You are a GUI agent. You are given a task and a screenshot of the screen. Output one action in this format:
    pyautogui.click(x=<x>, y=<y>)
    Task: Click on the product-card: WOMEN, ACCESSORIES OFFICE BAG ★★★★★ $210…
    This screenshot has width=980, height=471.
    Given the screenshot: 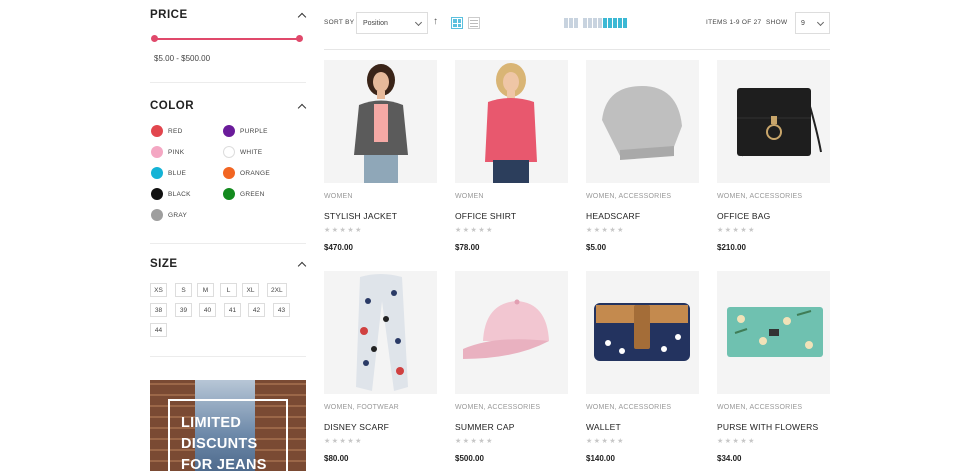 What is the action you would take?
    pyautogui.click(x=773, y=156)
    